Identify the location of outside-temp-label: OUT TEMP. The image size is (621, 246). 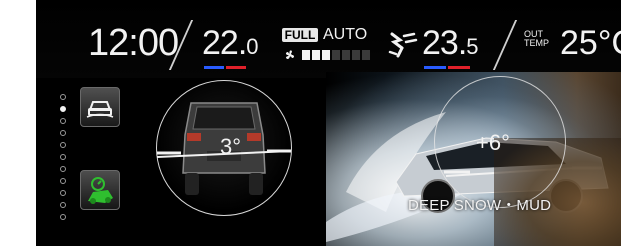
(536, 39).